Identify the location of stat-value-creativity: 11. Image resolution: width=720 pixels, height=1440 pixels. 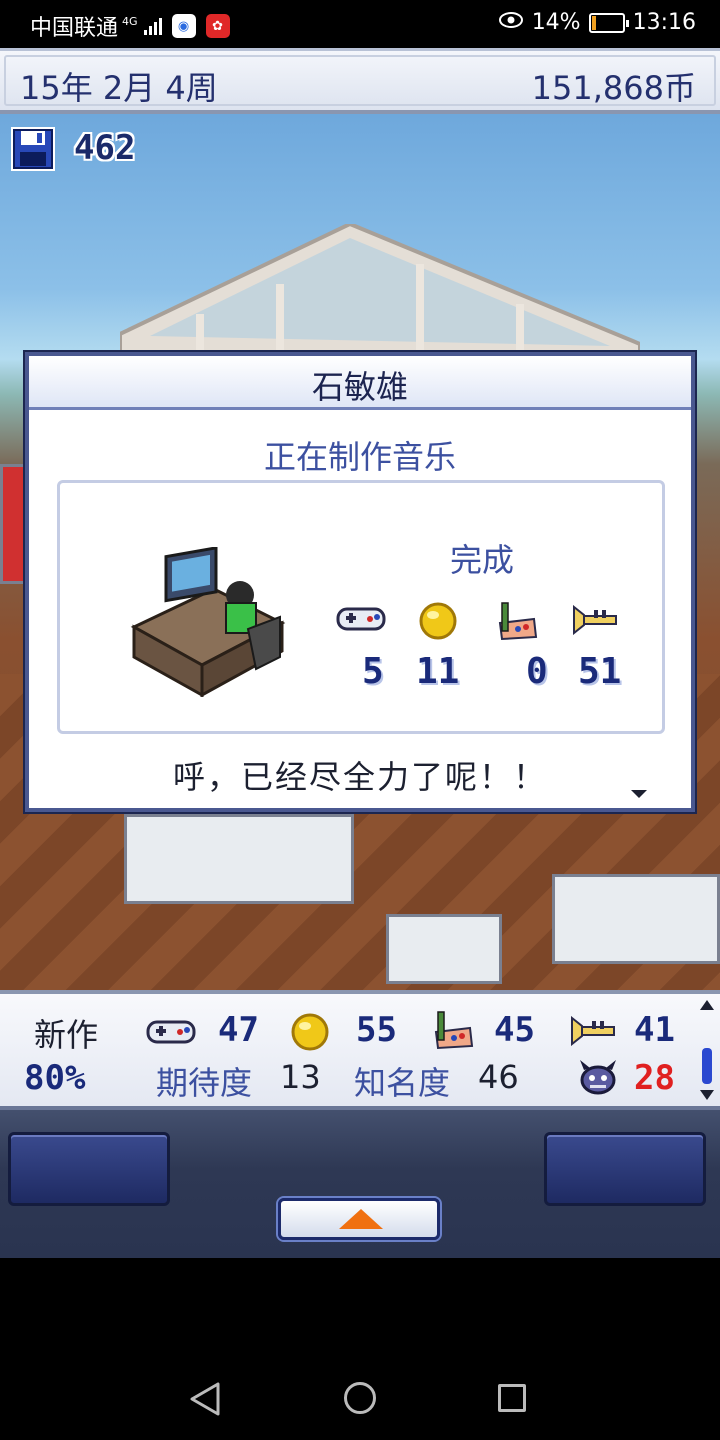
(438, 671).